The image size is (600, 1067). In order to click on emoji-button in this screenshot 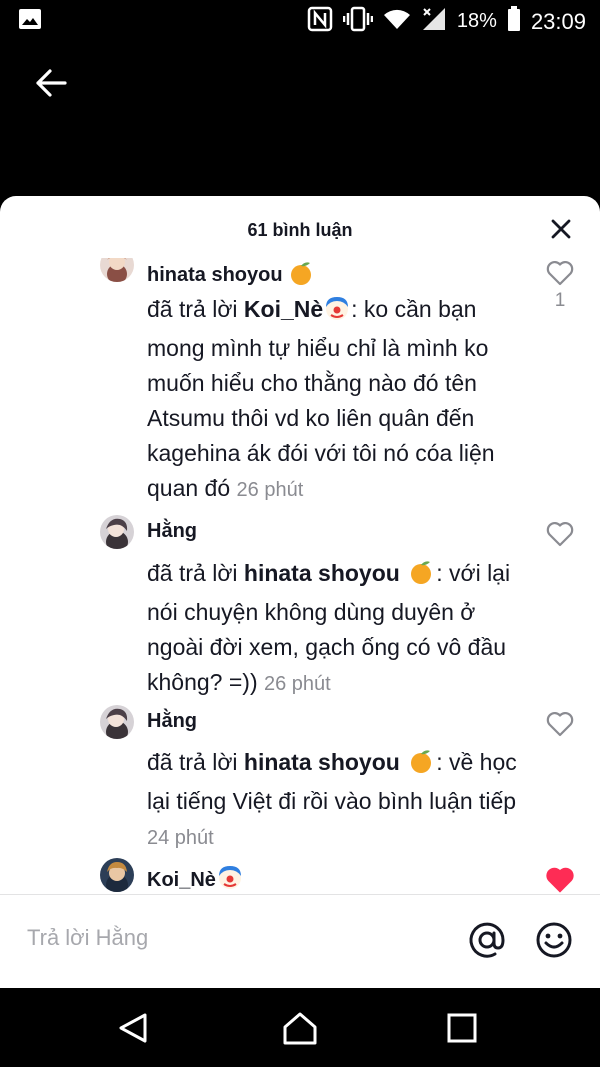, I will do `click(554, 940)`.